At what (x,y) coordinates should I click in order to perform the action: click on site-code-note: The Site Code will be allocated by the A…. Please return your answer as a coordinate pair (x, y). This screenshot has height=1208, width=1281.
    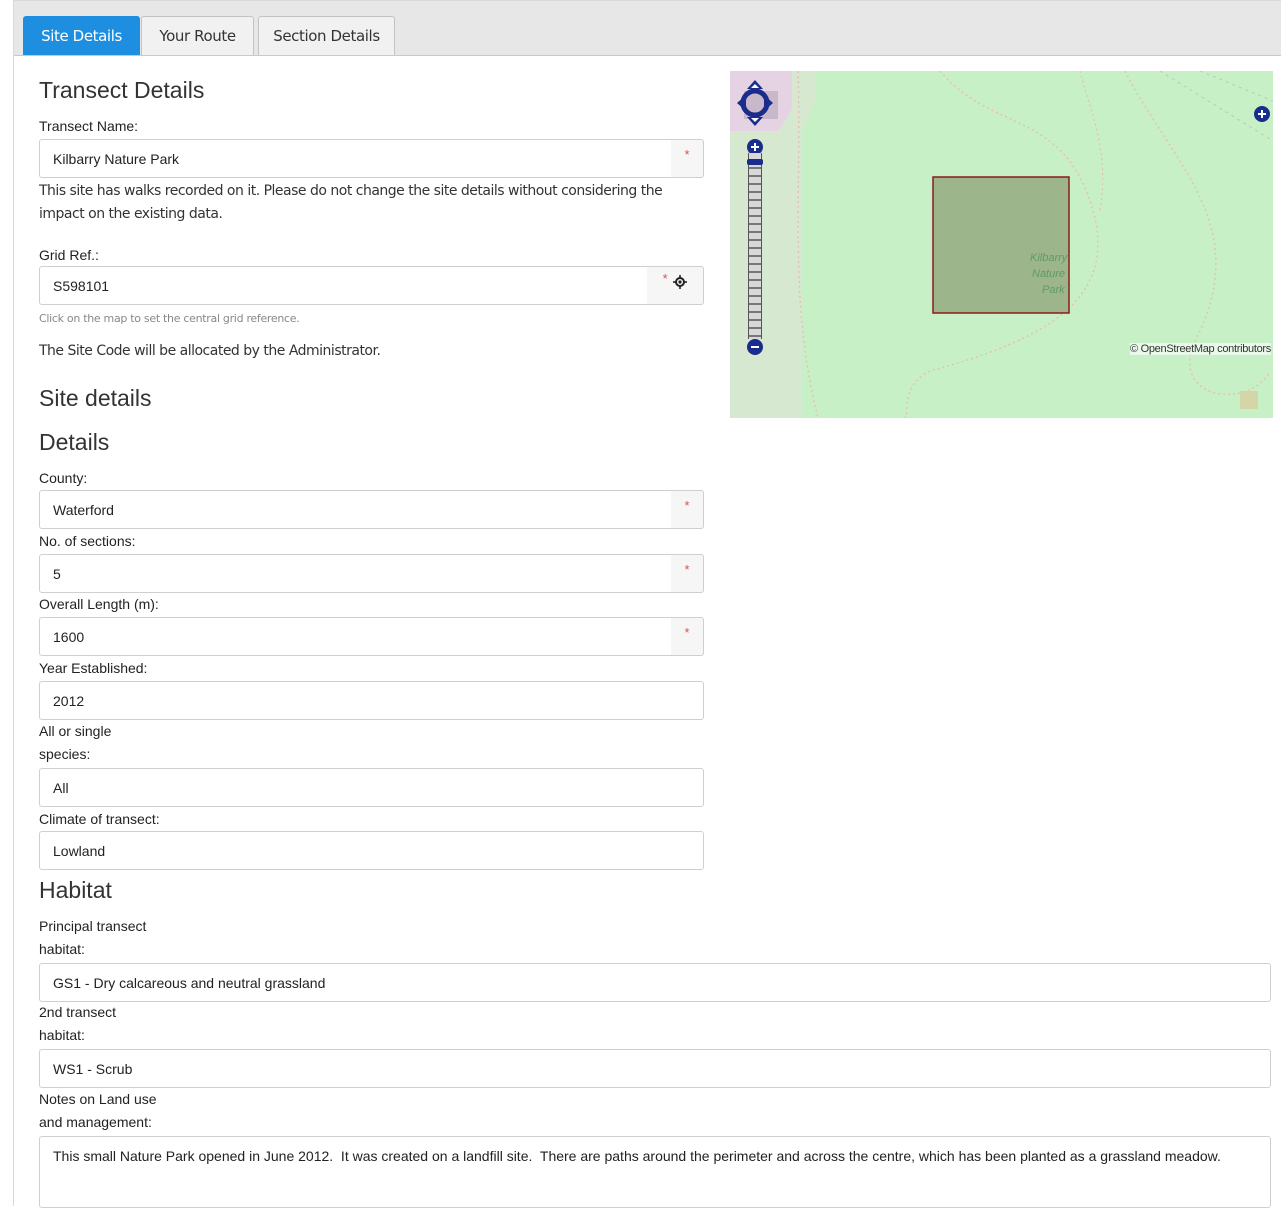
    Looking at the image, I should click on (210, 351).